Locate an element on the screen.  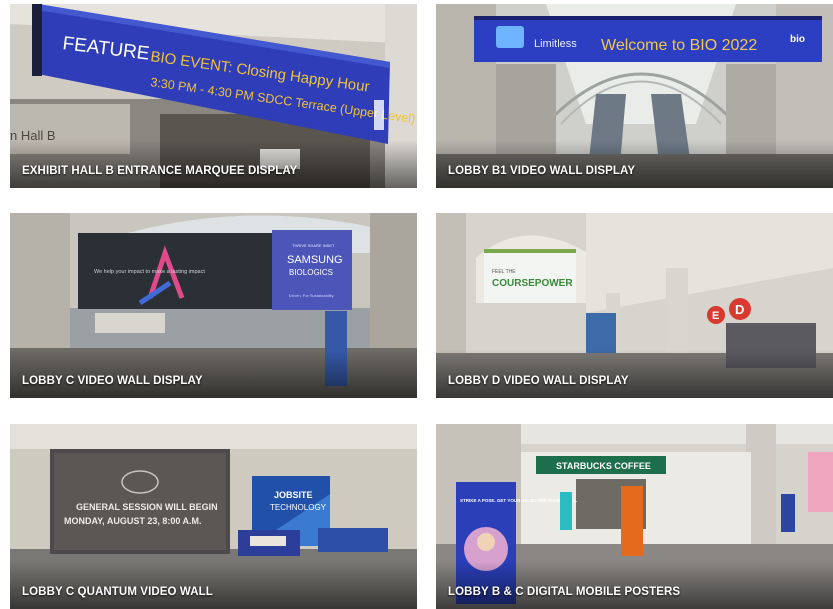
bio-logo: bio is located at coordinates (797, 39).